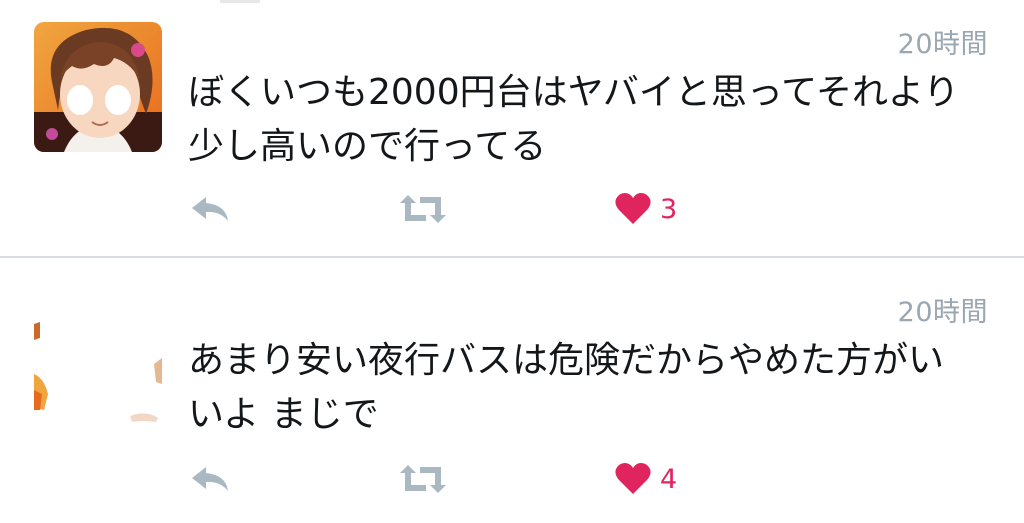  What do you see at coordinates (512, 209) in the screenshot?
I see `tweet-actions: 3` at bounding box center [512, 209].